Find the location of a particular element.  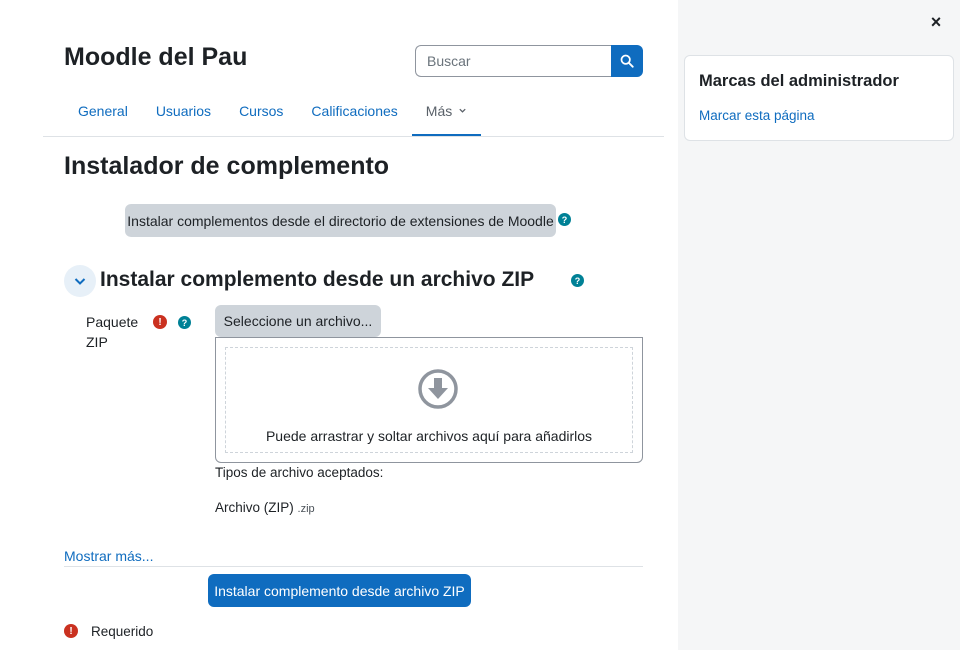

nav-item-mas: Más is located at coordinates (446, 112).